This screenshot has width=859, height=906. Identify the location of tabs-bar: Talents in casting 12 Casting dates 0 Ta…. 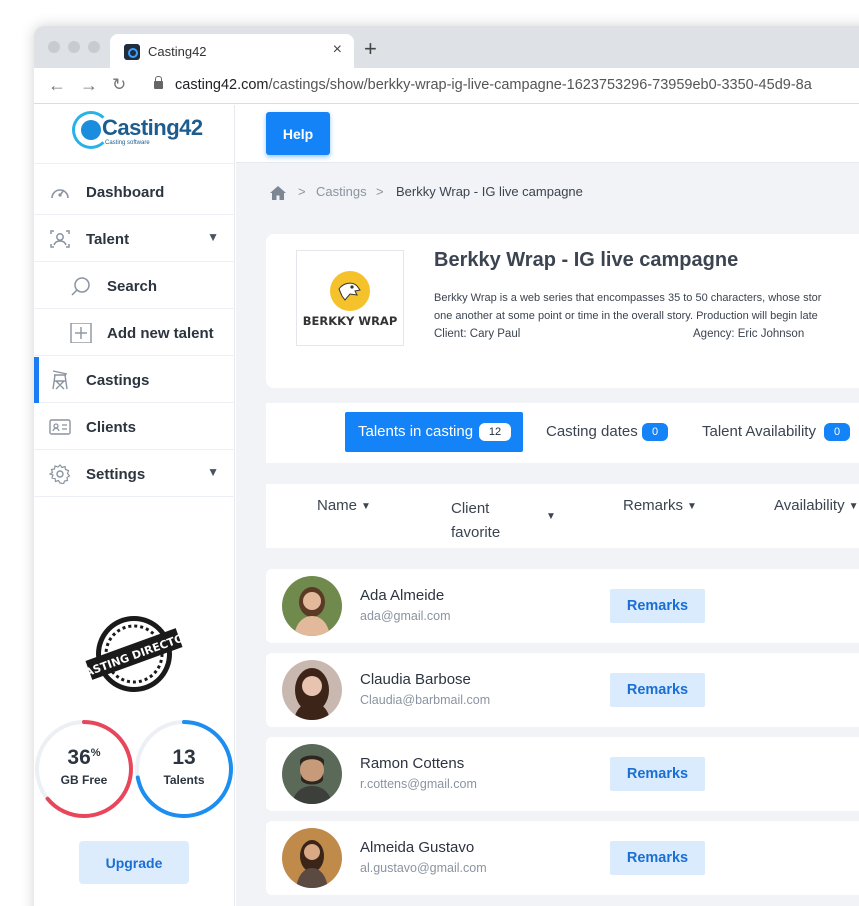
(562, 433).